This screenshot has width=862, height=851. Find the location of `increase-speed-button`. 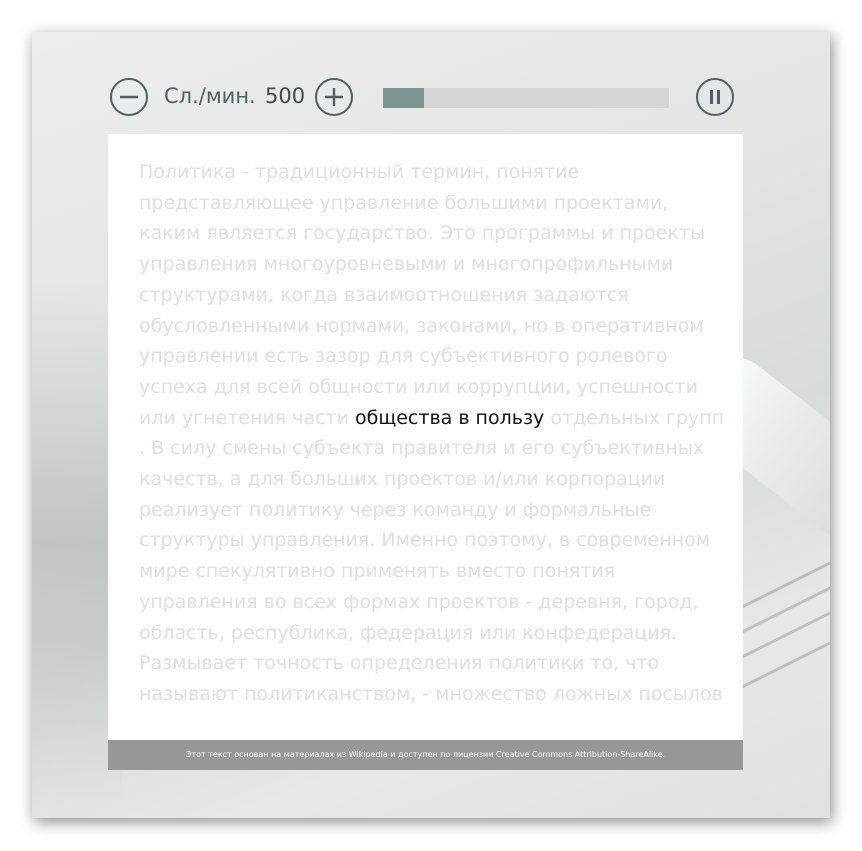

increase-speed-button is located at coordinates (334, 97).